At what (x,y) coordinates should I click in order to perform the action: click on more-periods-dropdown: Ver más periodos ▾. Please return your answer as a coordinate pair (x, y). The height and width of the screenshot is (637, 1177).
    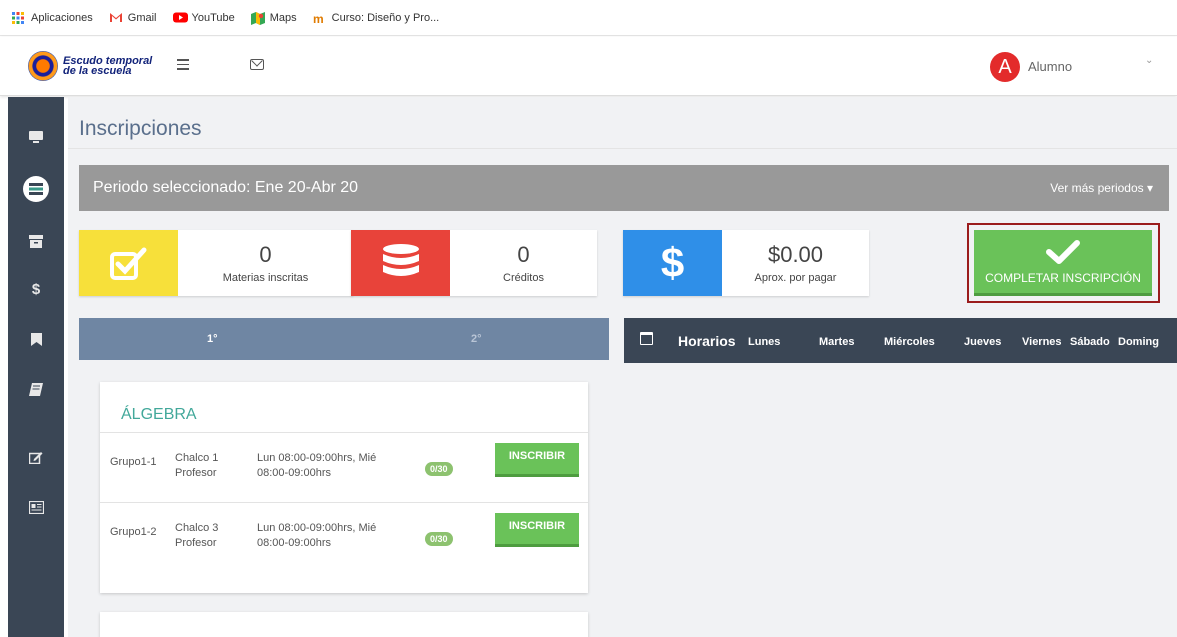
    Looking at the image, I should click on (1101, 188).